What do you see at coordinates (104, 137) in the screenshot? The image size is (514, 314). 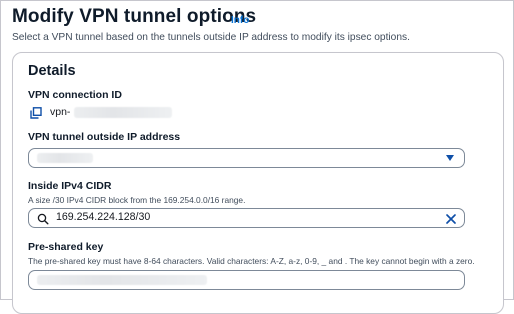 I see `tunnel-outside-ip-label: VPN tunnel outside IP address` at bounding box center [104, 137].